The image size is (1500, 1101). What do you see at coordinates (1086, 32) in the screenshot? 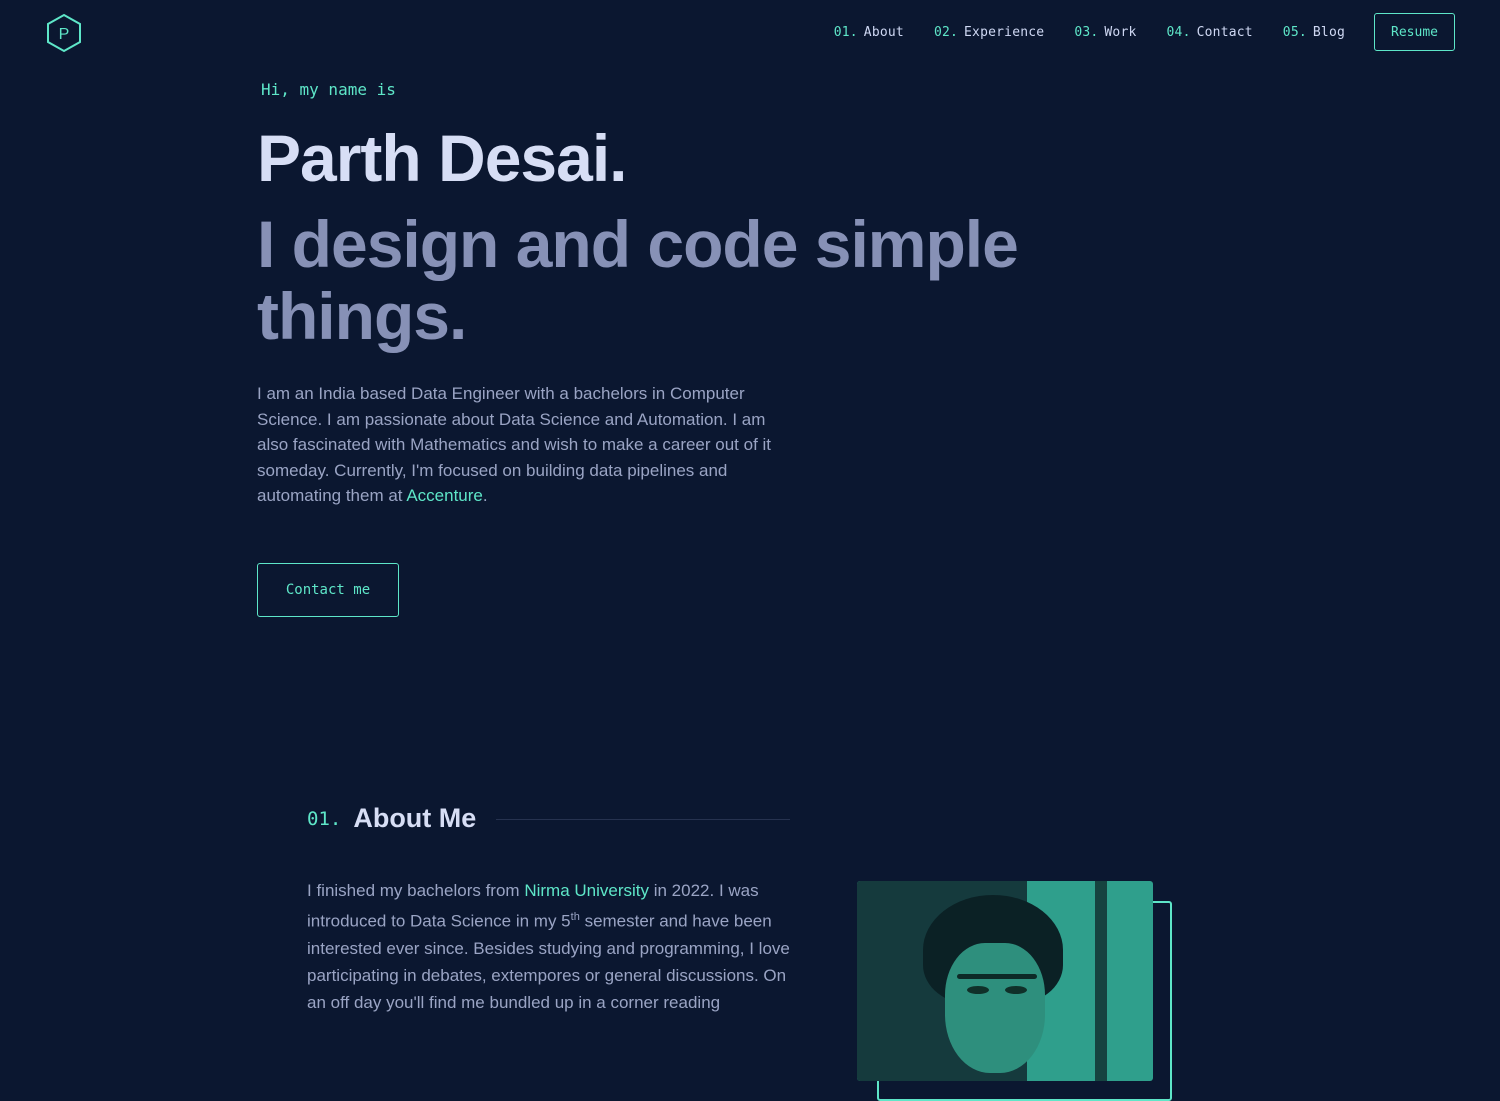
I see `nav-link-number: 03.` at bounding box center [1086, 32].